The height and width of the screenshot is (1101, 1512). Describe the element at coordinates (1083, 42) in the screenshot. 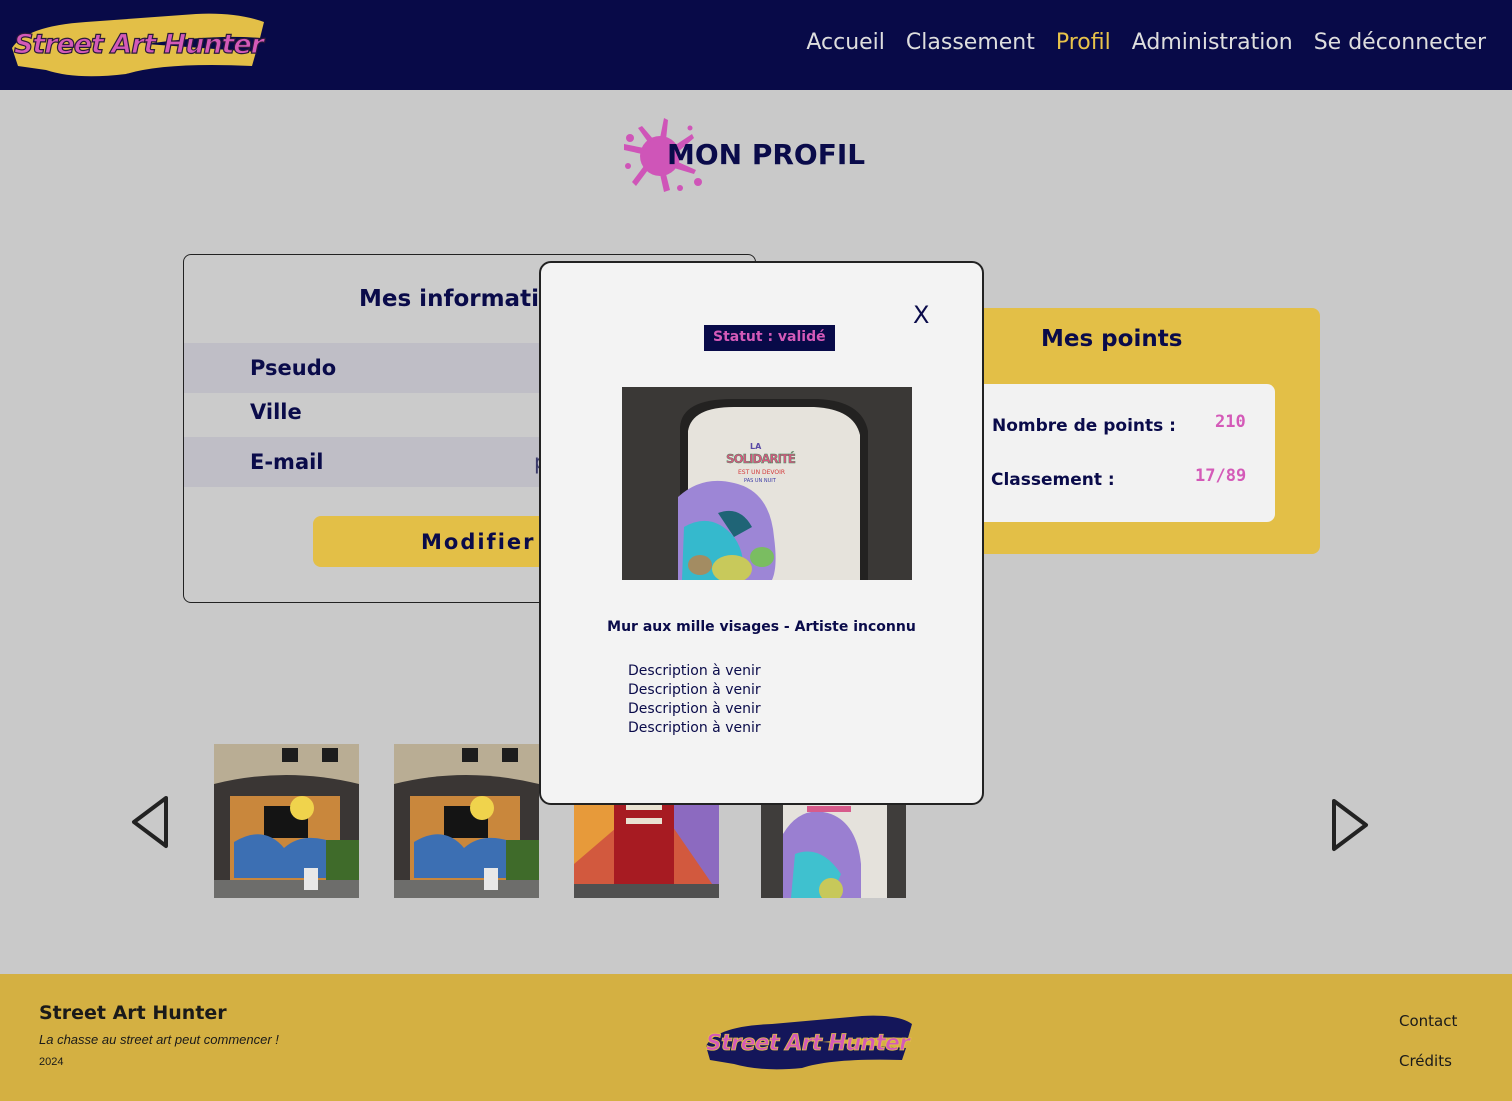

I see `nav-profil: Profil` at that location.